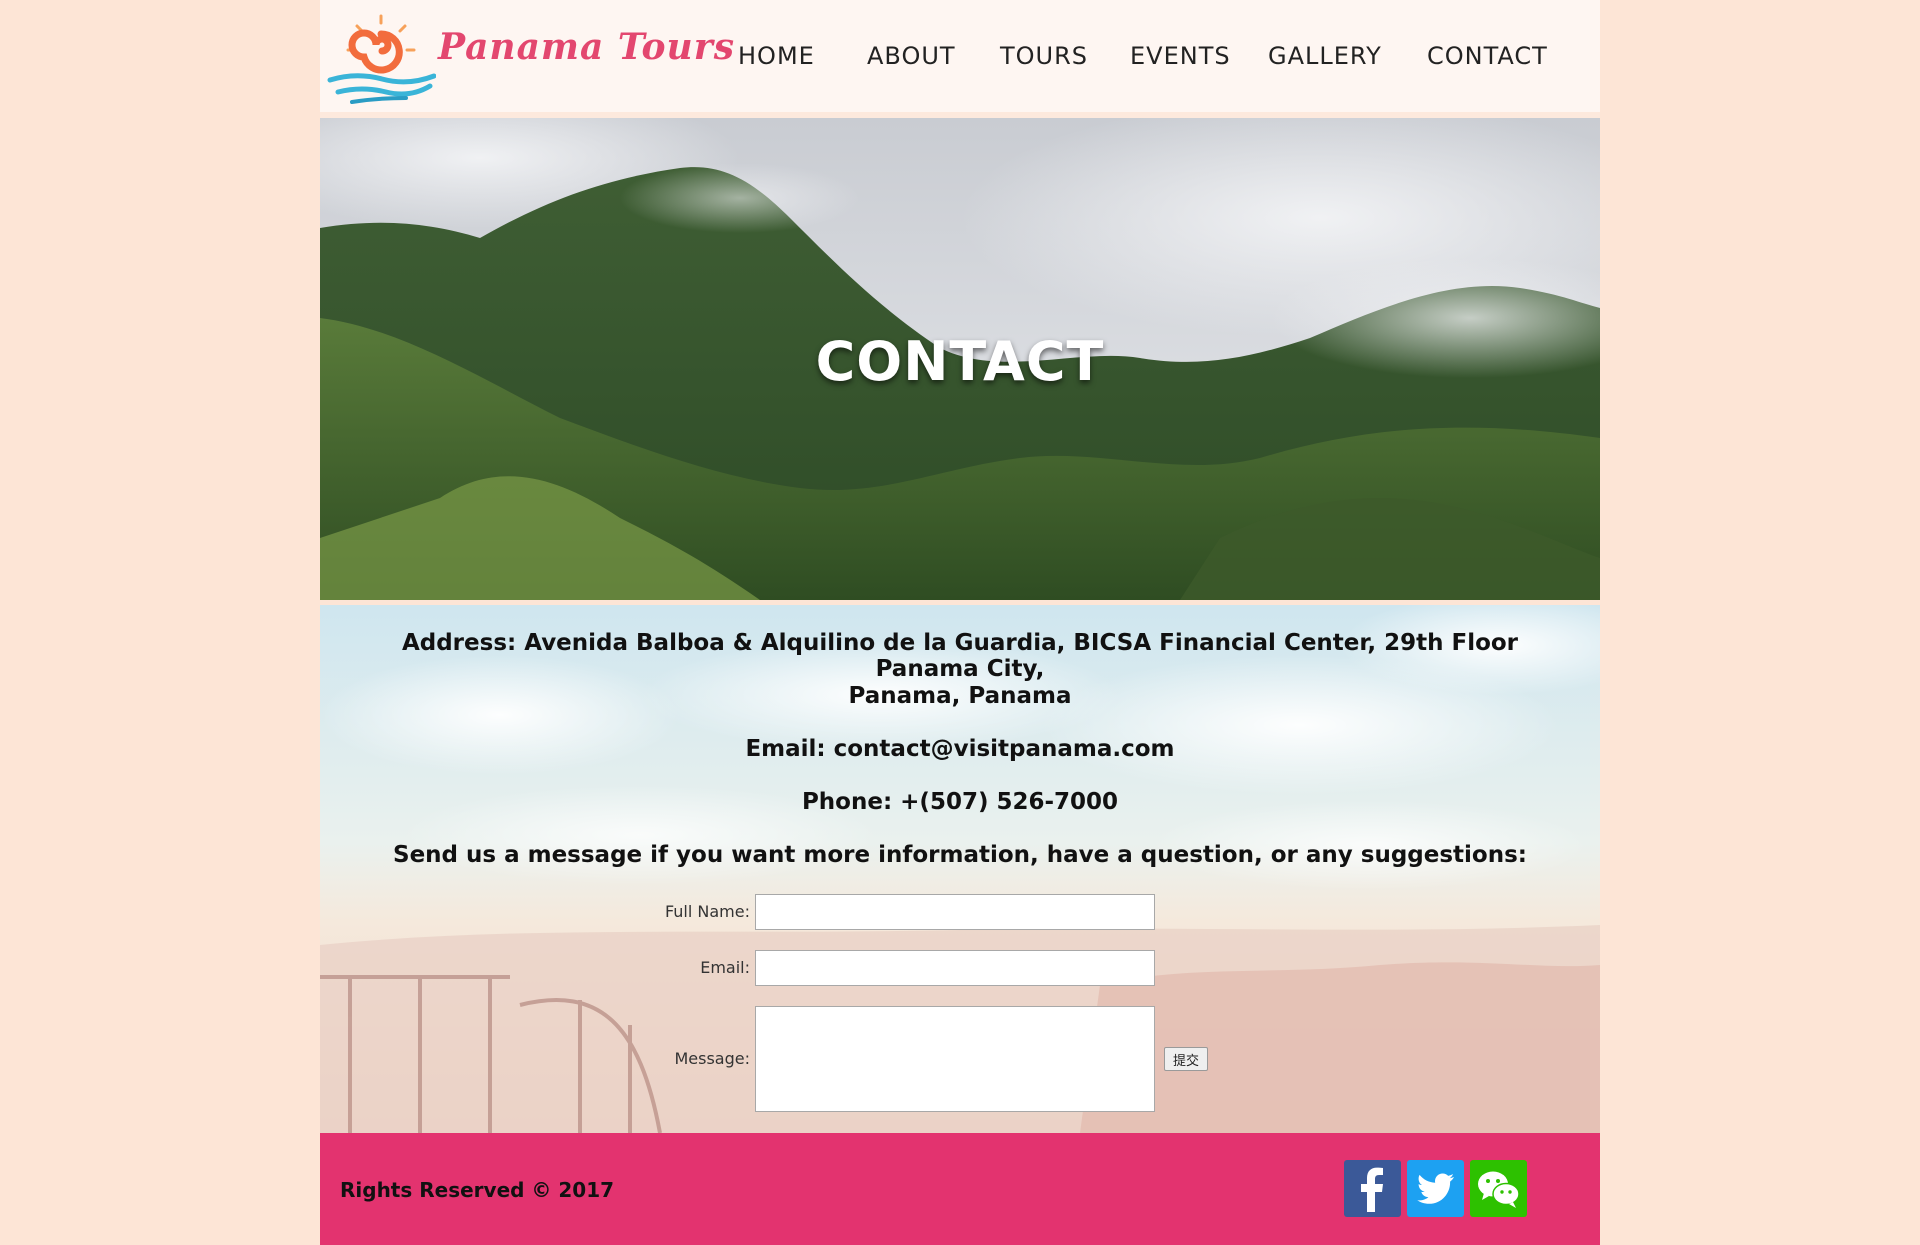 The height and width of the screenshot is (1245, 1920). I want to click on submit-button: 提交, so click(1186, 1059).